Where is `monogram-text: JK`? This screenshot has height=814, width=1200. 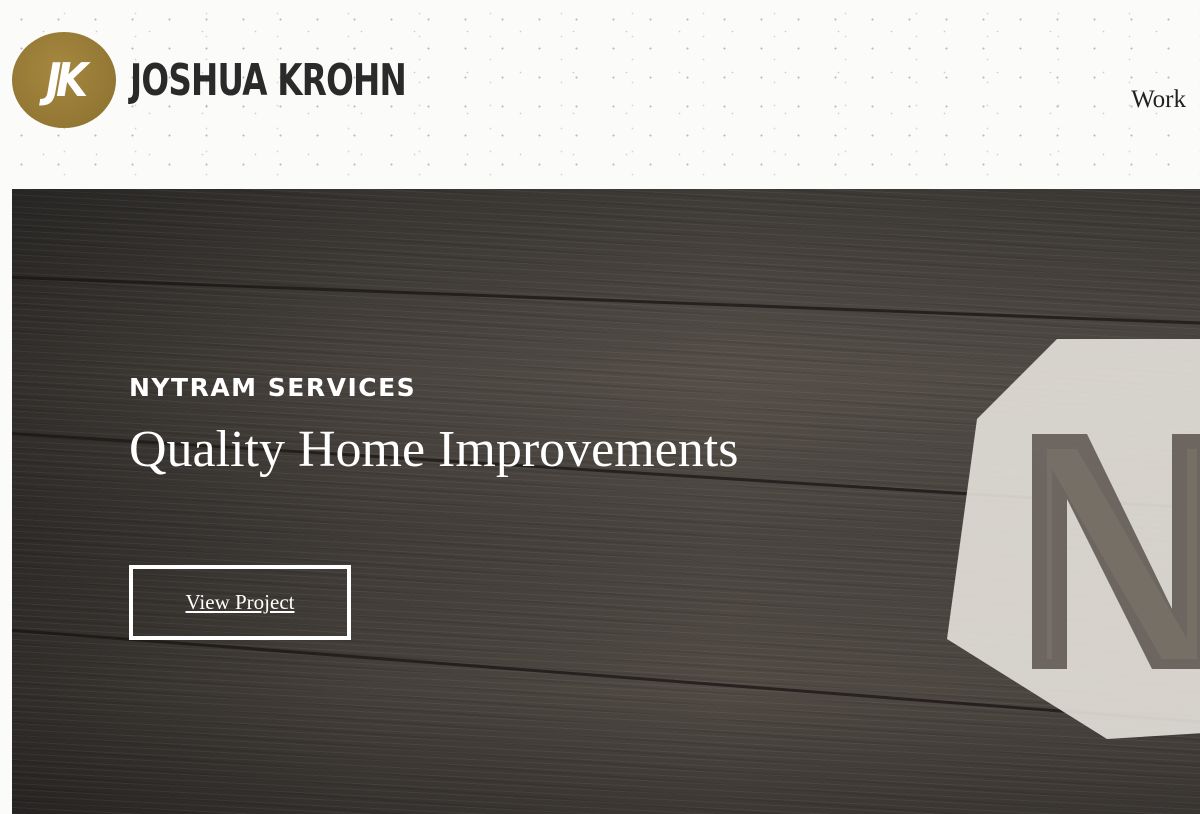 monogram-text: JK is located at coordinates (66, 80).